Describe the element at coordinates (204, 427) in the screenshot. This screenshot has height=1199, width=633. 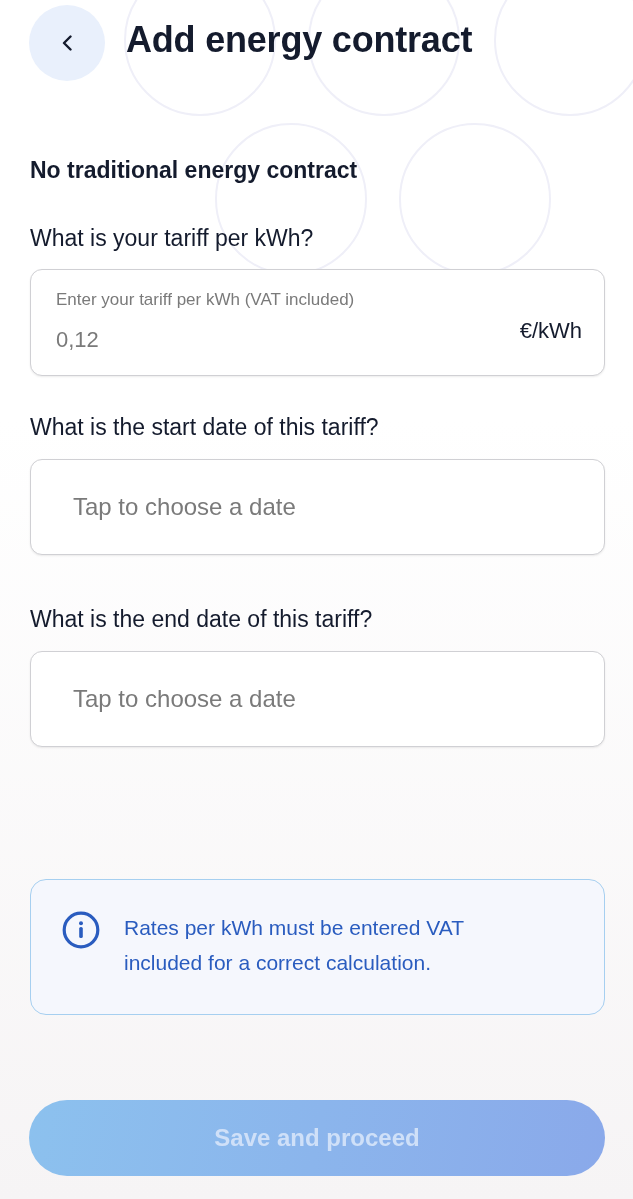
I see `question-label: What is the start date of this tariff?` at that location.